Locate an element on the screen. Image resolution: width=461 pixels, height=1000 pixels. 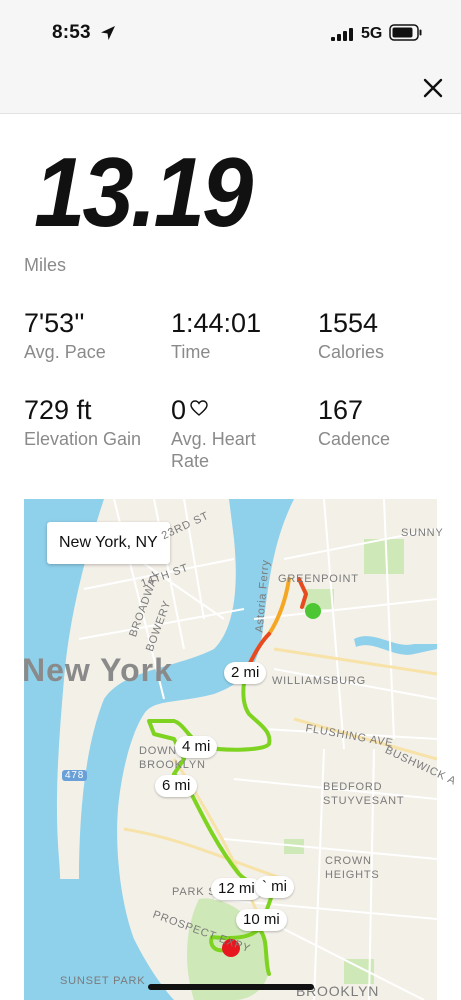
stat-label: Calories is located at coordinates (351, 352).